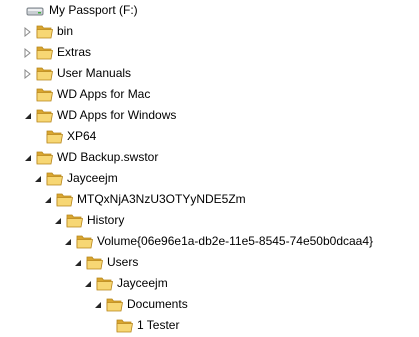 The width and height of the screenshot is (419, 337). Describe the element at coordinates (106, 220) in the screenshot. I see `tree-item-label: History` at that location.